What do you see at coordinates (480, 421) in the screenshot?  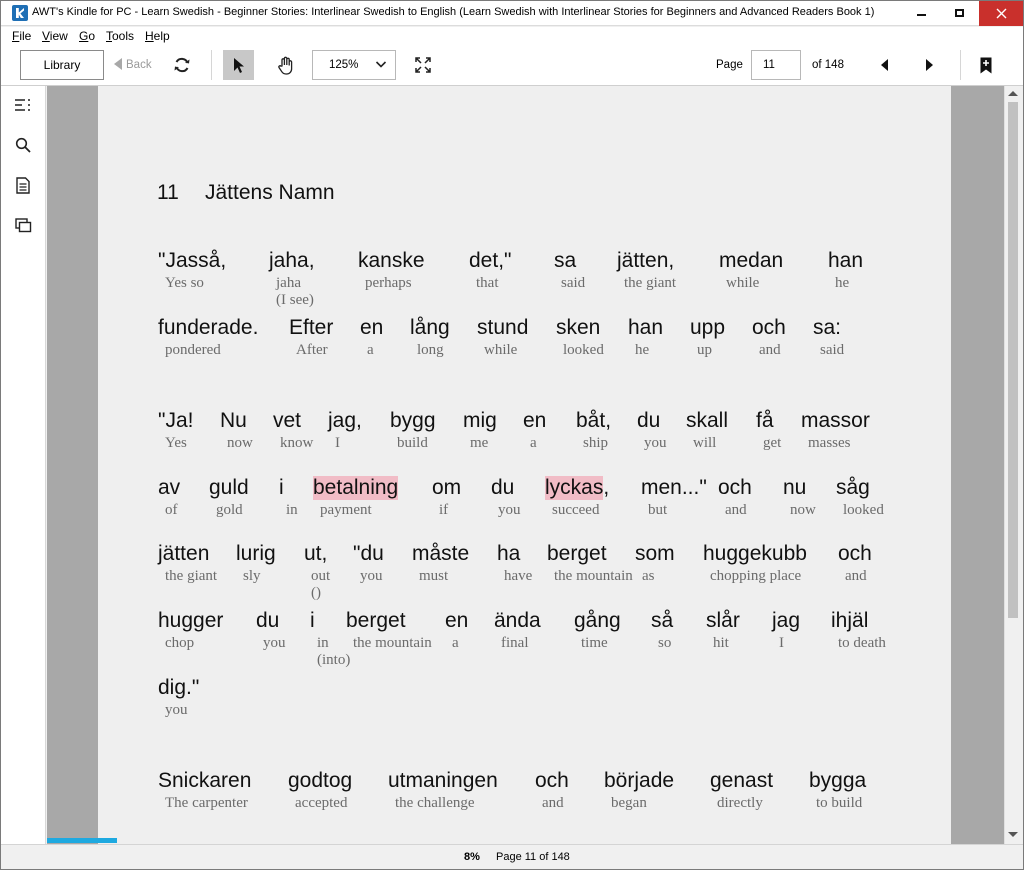 I see `swedish-word: mig` at bounding box center [480, 421].